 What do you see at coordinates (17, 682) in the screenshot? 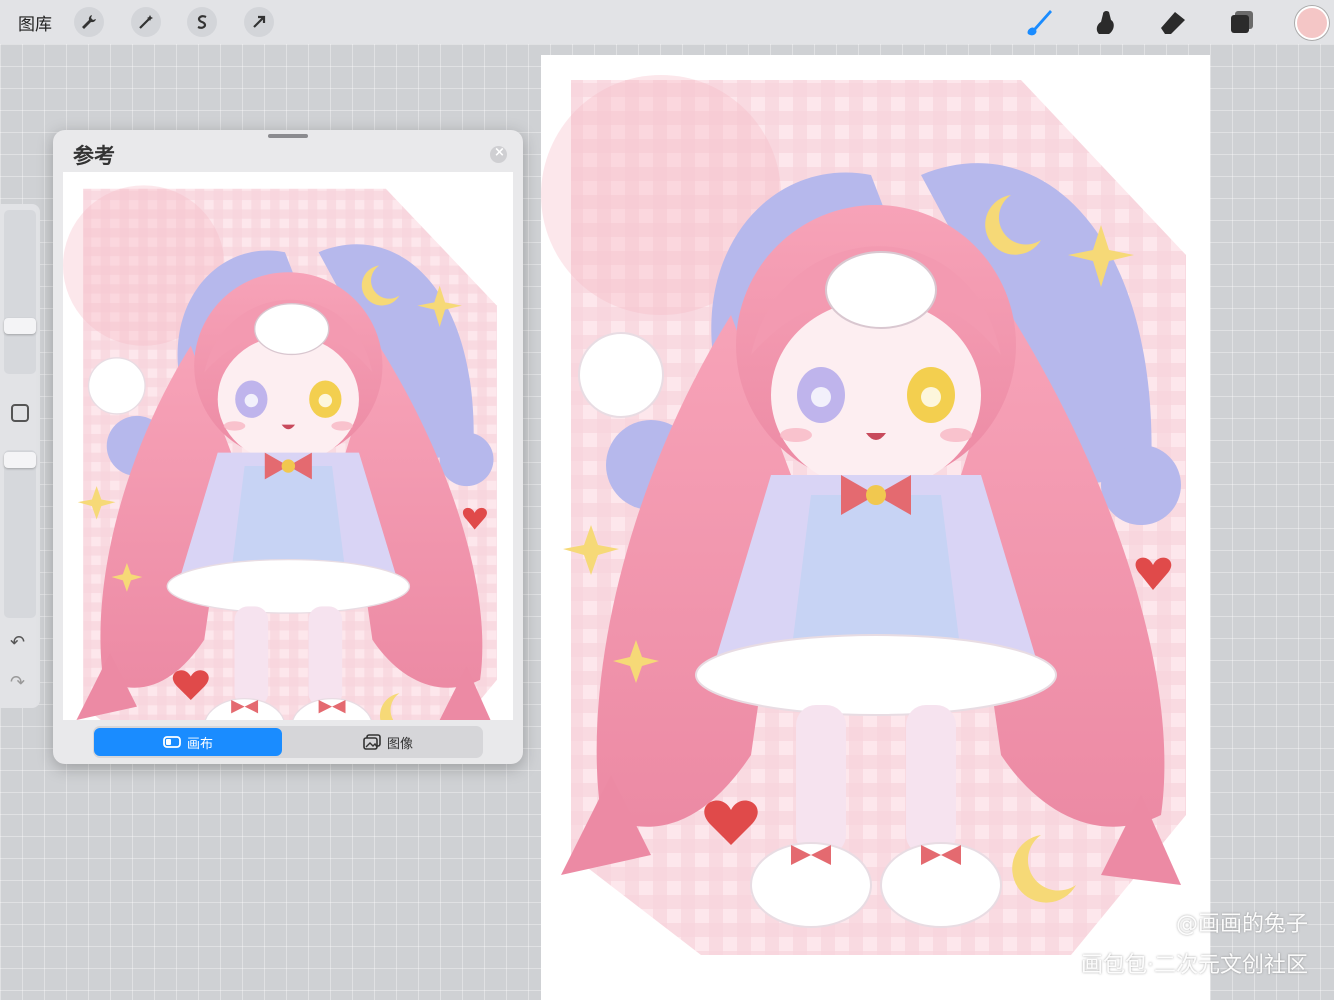
I see `redo-icon: ↷` at bounding box center [17, 682].